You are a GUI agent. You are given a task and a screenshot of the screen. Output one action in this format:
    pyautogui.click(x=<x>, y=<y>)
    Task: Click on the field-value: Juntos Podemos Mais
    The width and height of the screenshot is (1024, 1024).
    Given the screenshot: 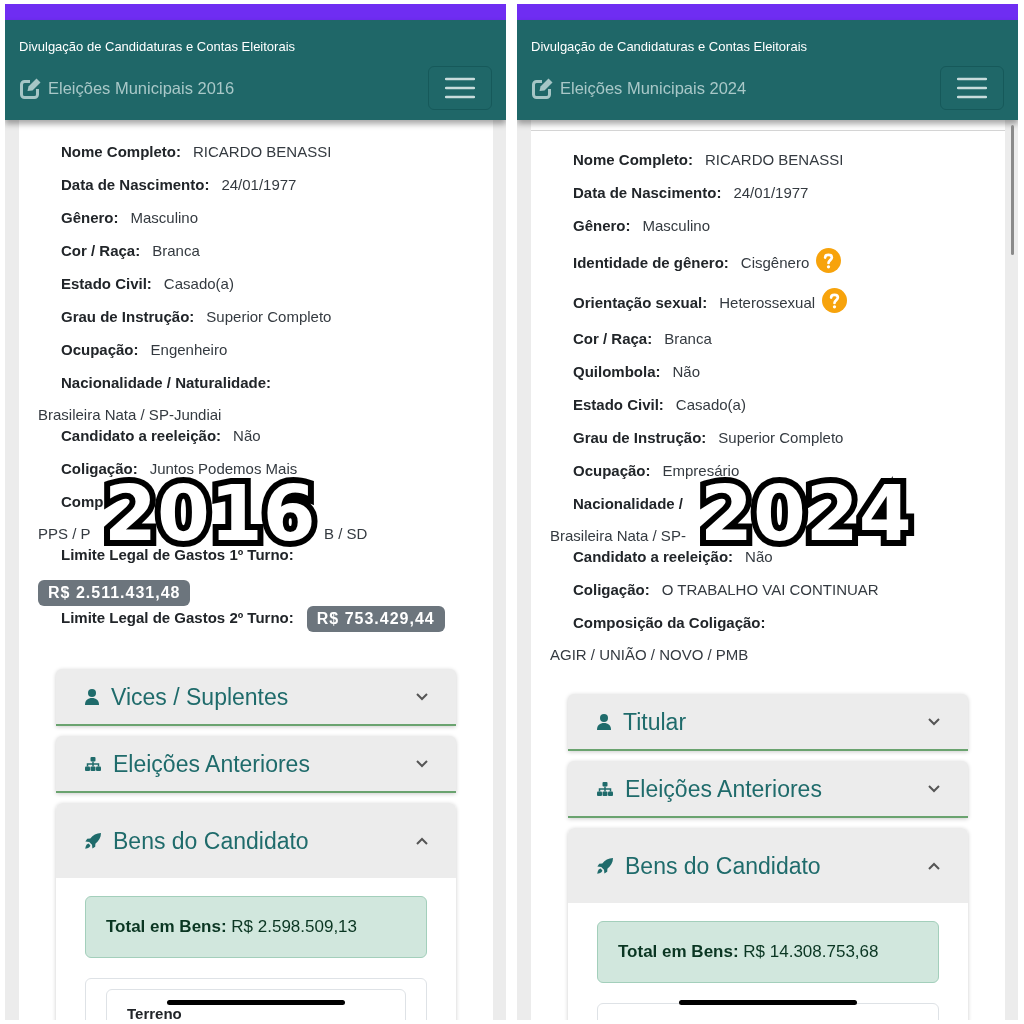 What is the action you would take?
    pyautogui.click(x=223, y=468)
    